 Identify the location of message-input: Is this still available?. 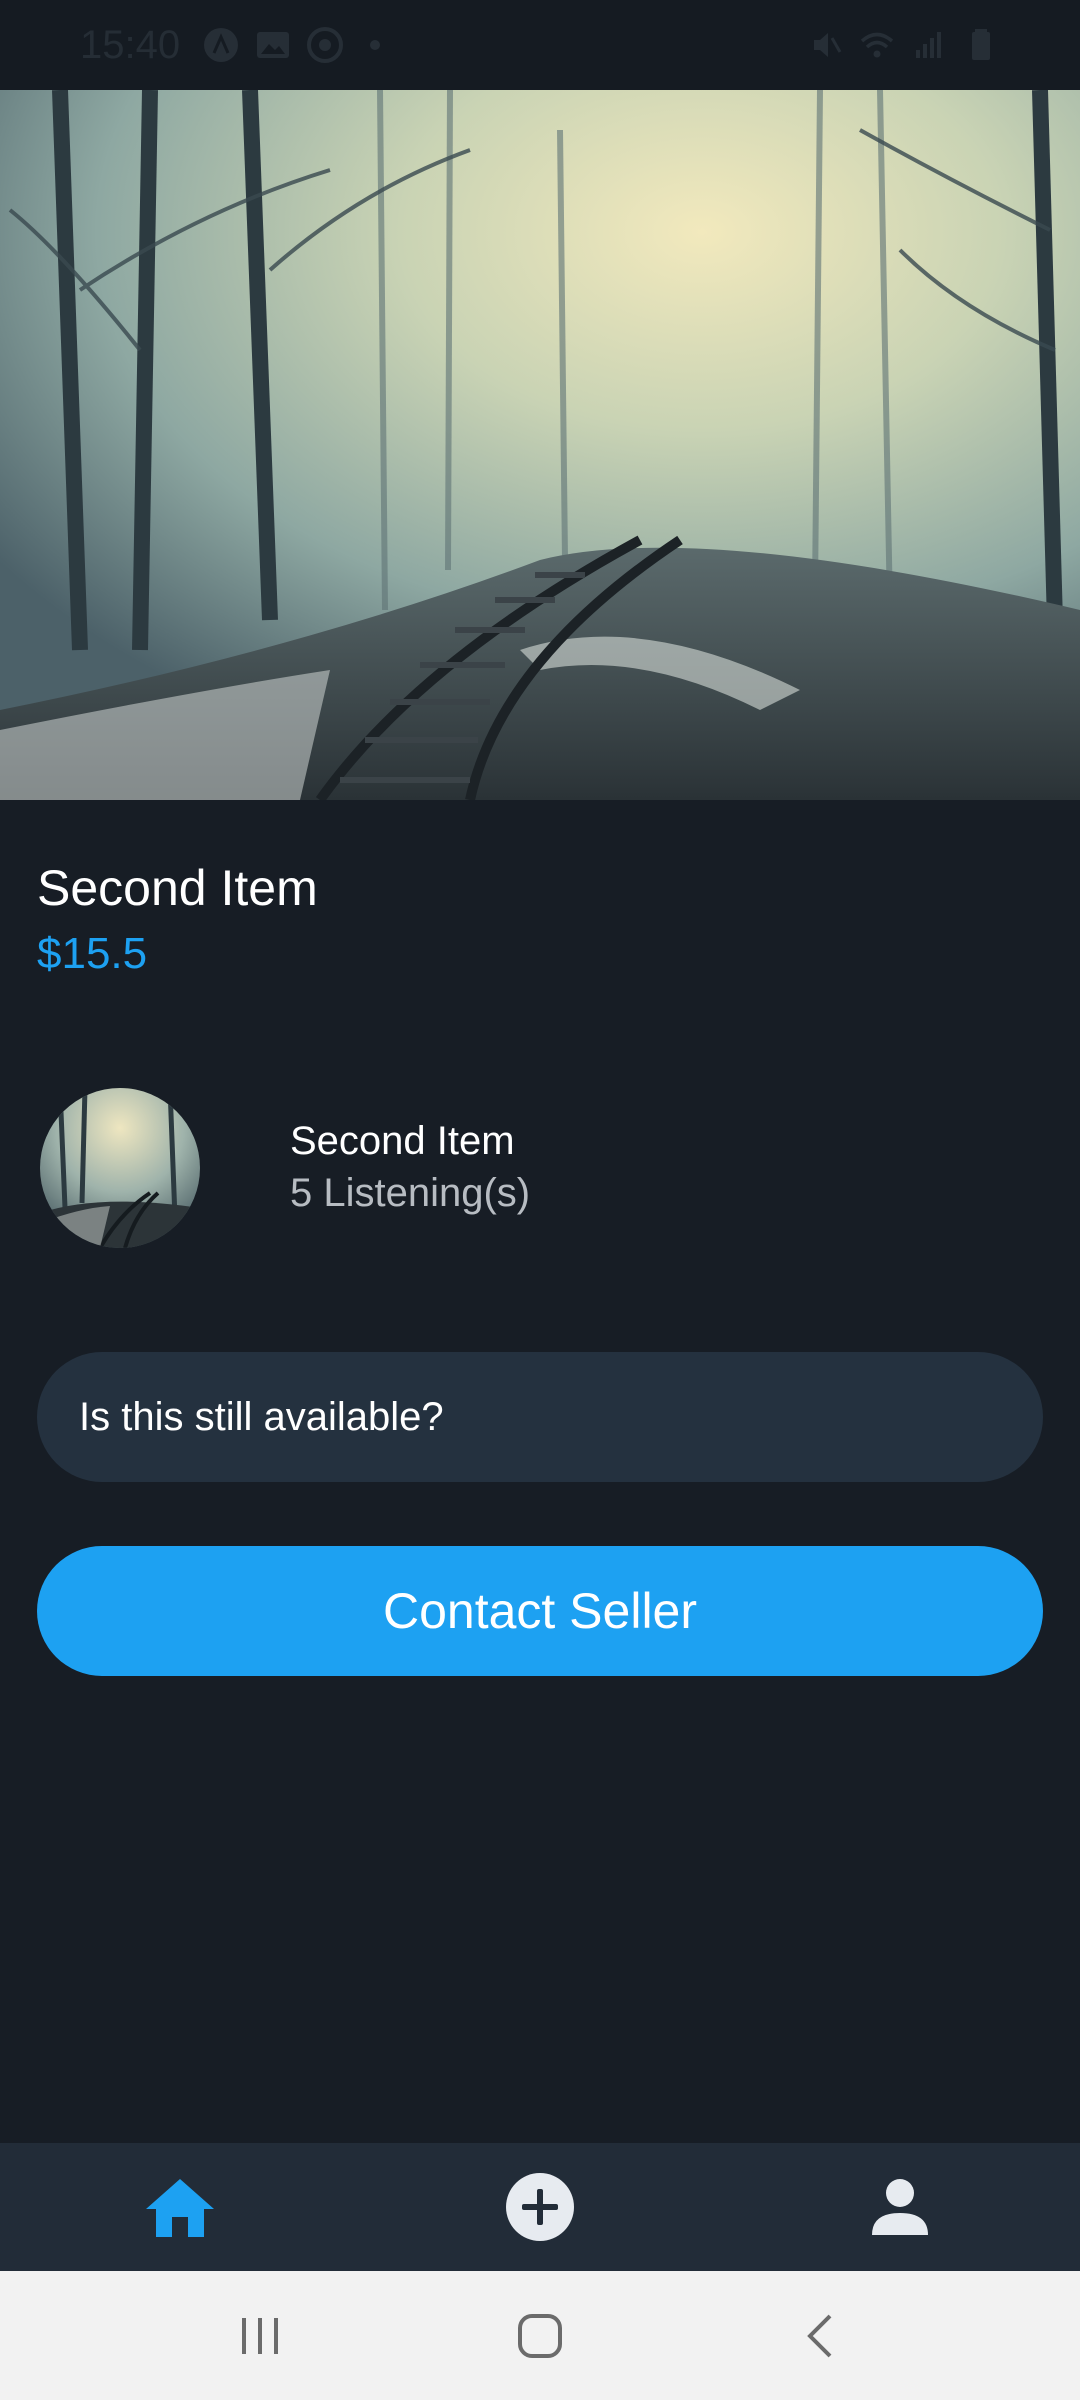
(540, 1417).